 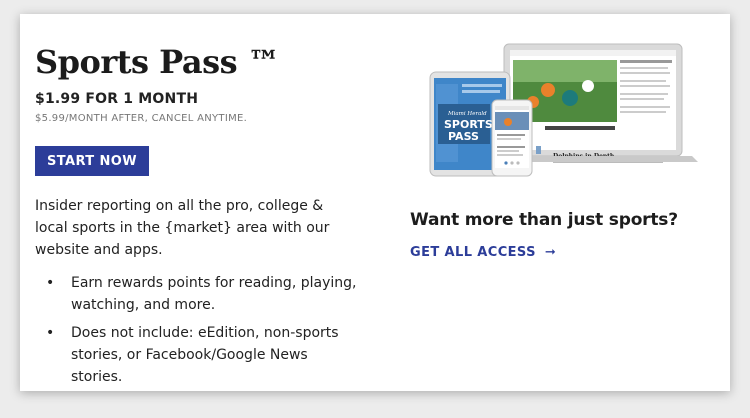 What do you see at coordinates (467, 114) in the screenshot?
I see `tablet-brand-text: Miami Herald` at bounding box center [467, 114].